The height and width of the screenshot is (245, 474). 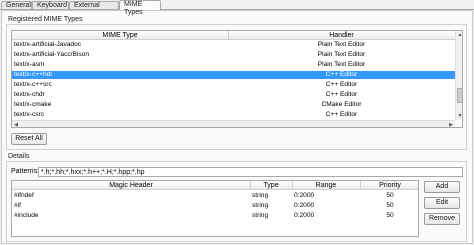 I want to click on magic-row: #include string 0:2000 50, so click(x=215, y=216).